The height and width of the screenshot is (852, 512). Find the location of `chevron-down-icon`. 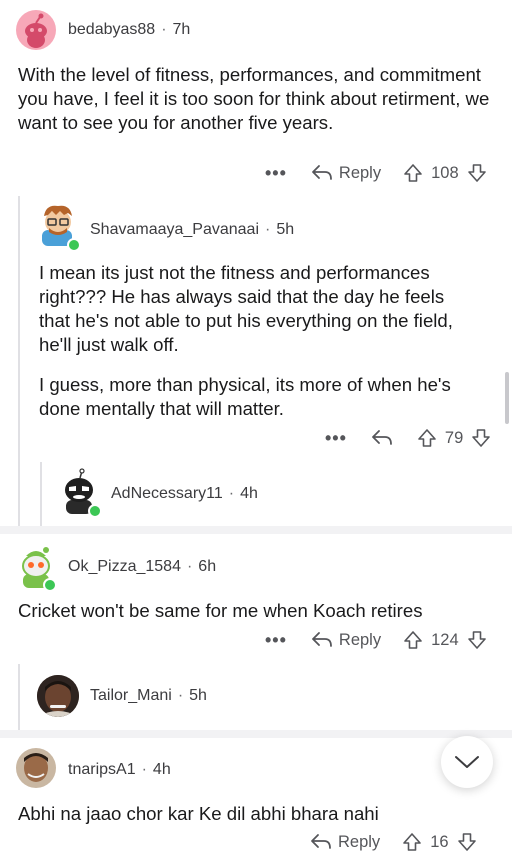

chevron-down-icon is located at coordinates (467, 762).